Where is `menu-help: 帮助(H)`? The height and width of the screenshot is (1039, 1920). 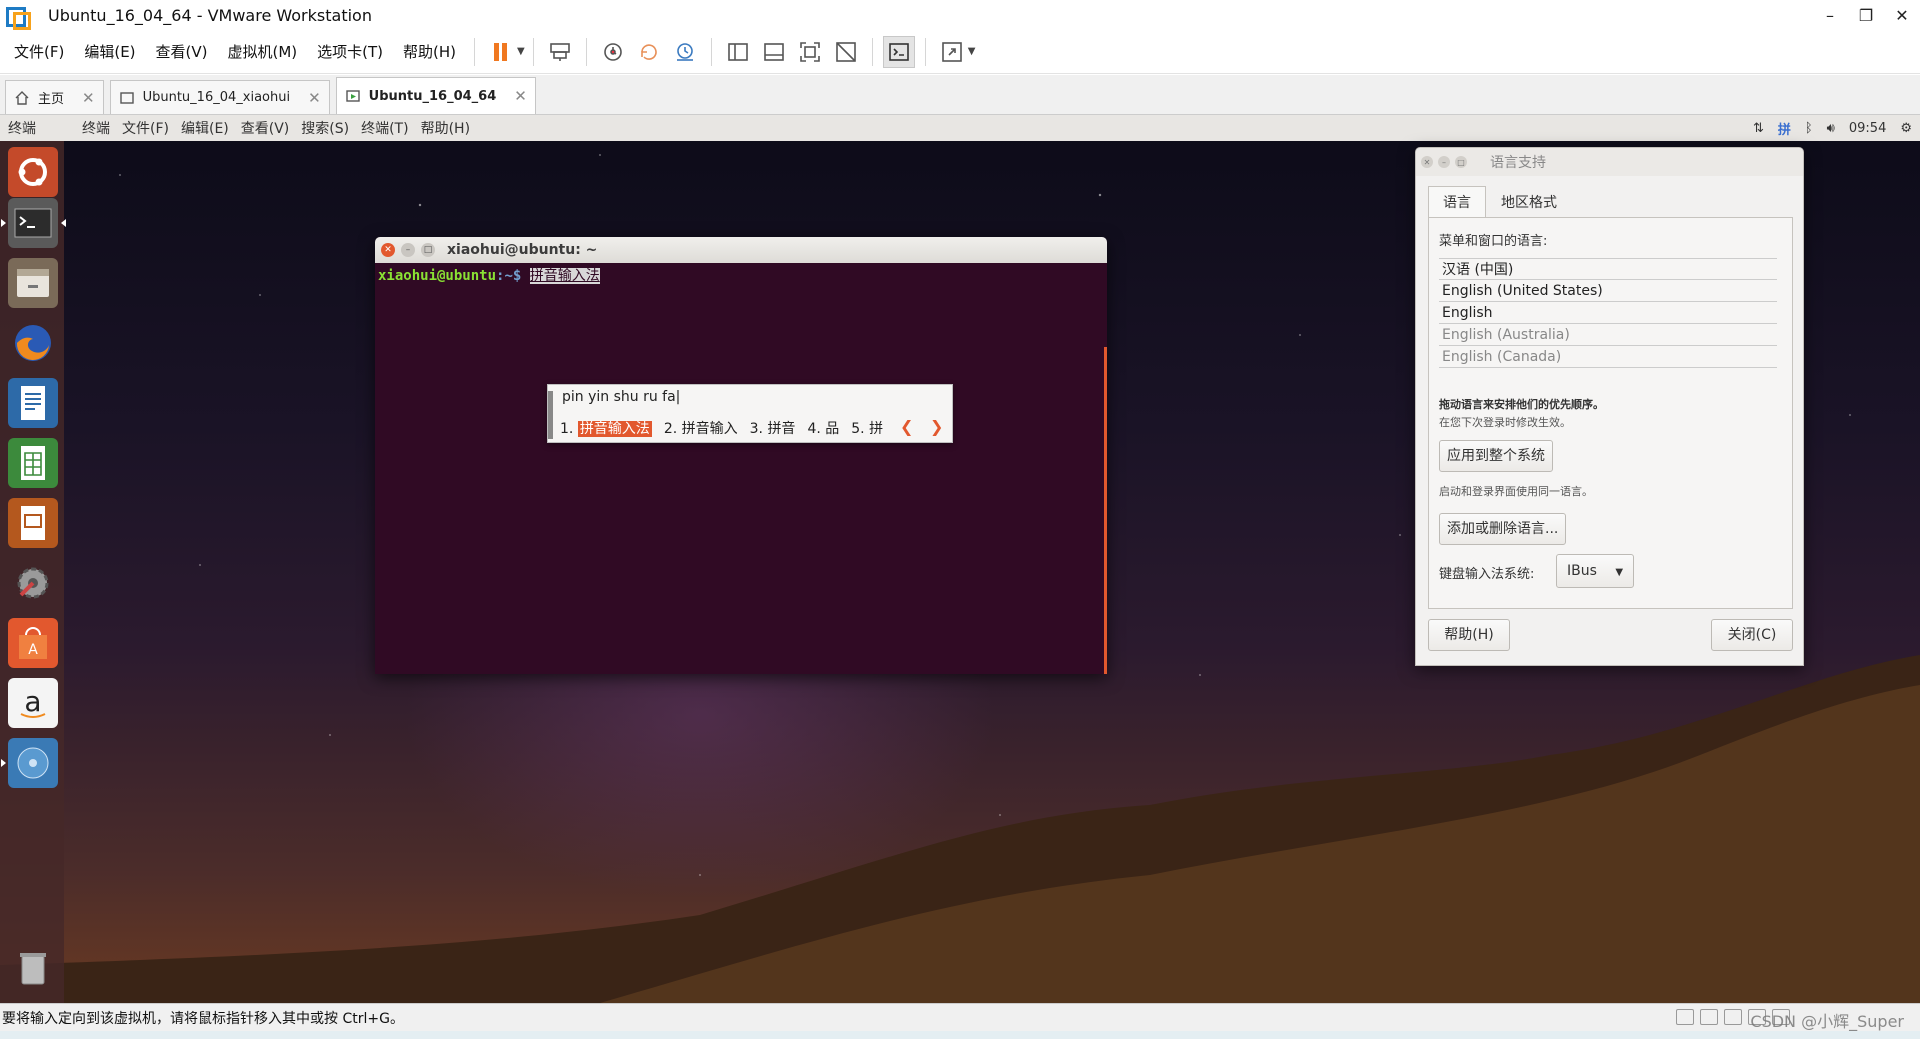 menu-help: 帮助(H) is located at coordinates (429, 52).